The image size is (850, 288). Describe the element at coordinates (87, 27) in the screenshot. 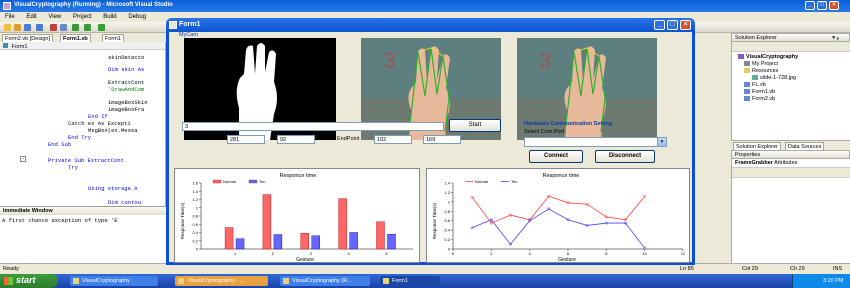

I see `redo-icon` at that location.